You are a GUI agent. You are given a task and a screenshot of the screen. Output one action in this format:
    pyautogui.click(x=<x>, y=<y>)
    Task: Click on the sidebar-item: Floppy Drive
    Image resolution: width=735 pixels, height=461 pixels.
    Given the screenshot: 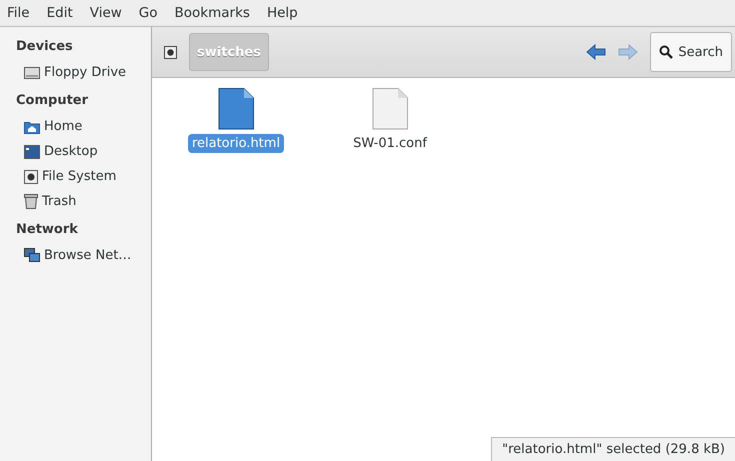 What is the action you would take?
    pyautogui.click(x=75, y=72)
    